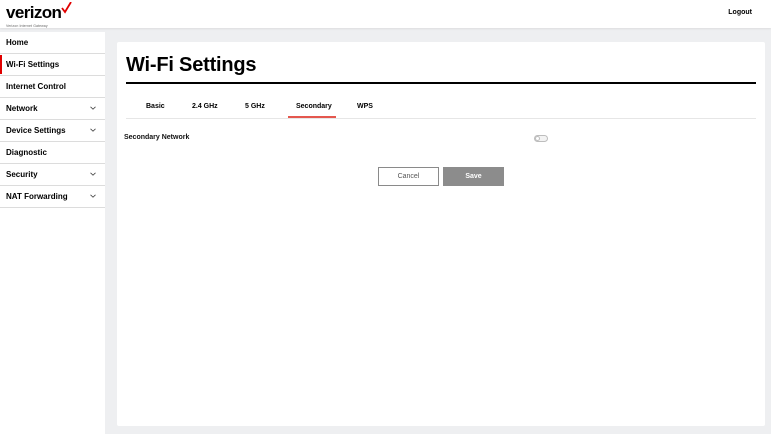  Describe the element at coordinates (365, 106) in the screenshot. I see `tab-wps: WPS` at that location.